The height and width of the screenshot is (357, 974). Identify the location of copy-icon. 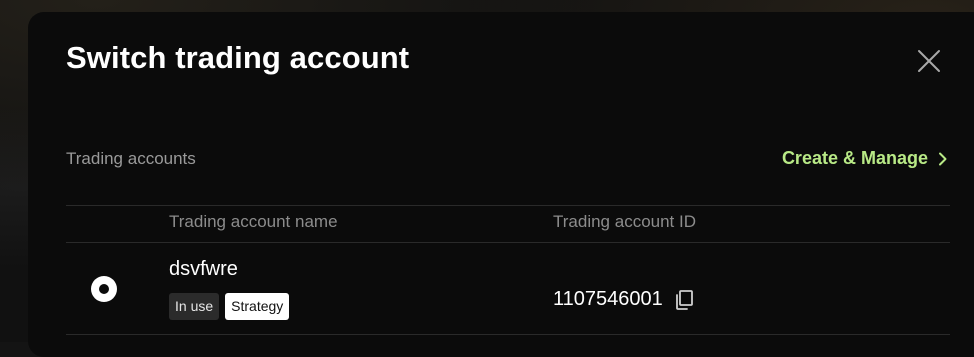
(684, 300).